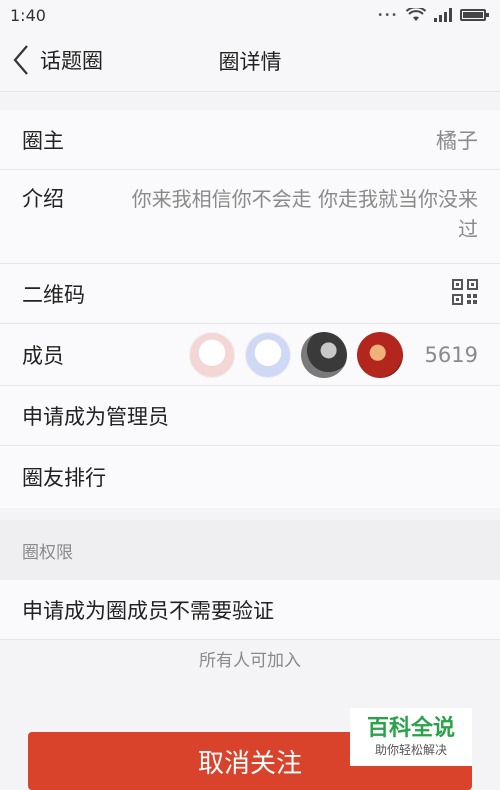 The height and width of the screenshot is (790, 500). I want to click on signal-icon, so click(443, 15).